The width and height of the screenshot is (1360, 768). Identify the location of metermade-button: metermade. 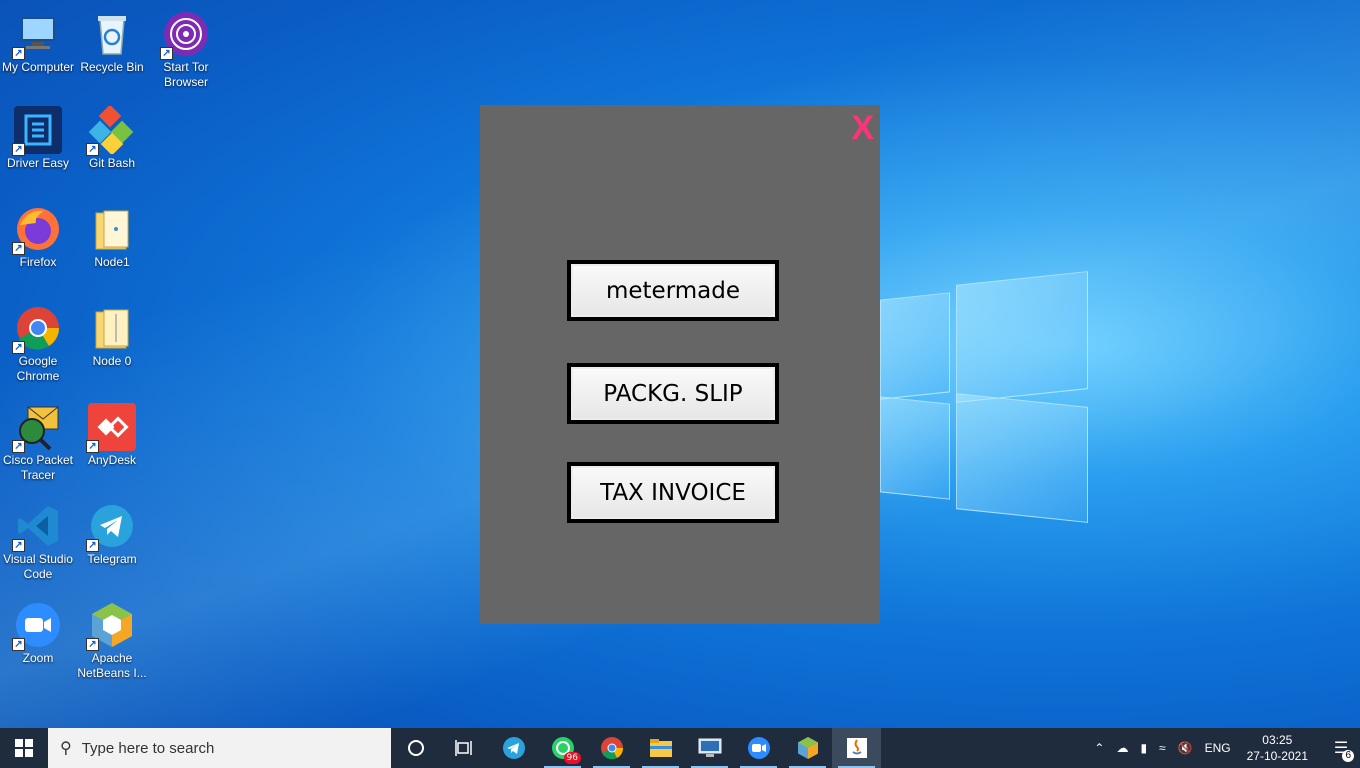
(673, 290).